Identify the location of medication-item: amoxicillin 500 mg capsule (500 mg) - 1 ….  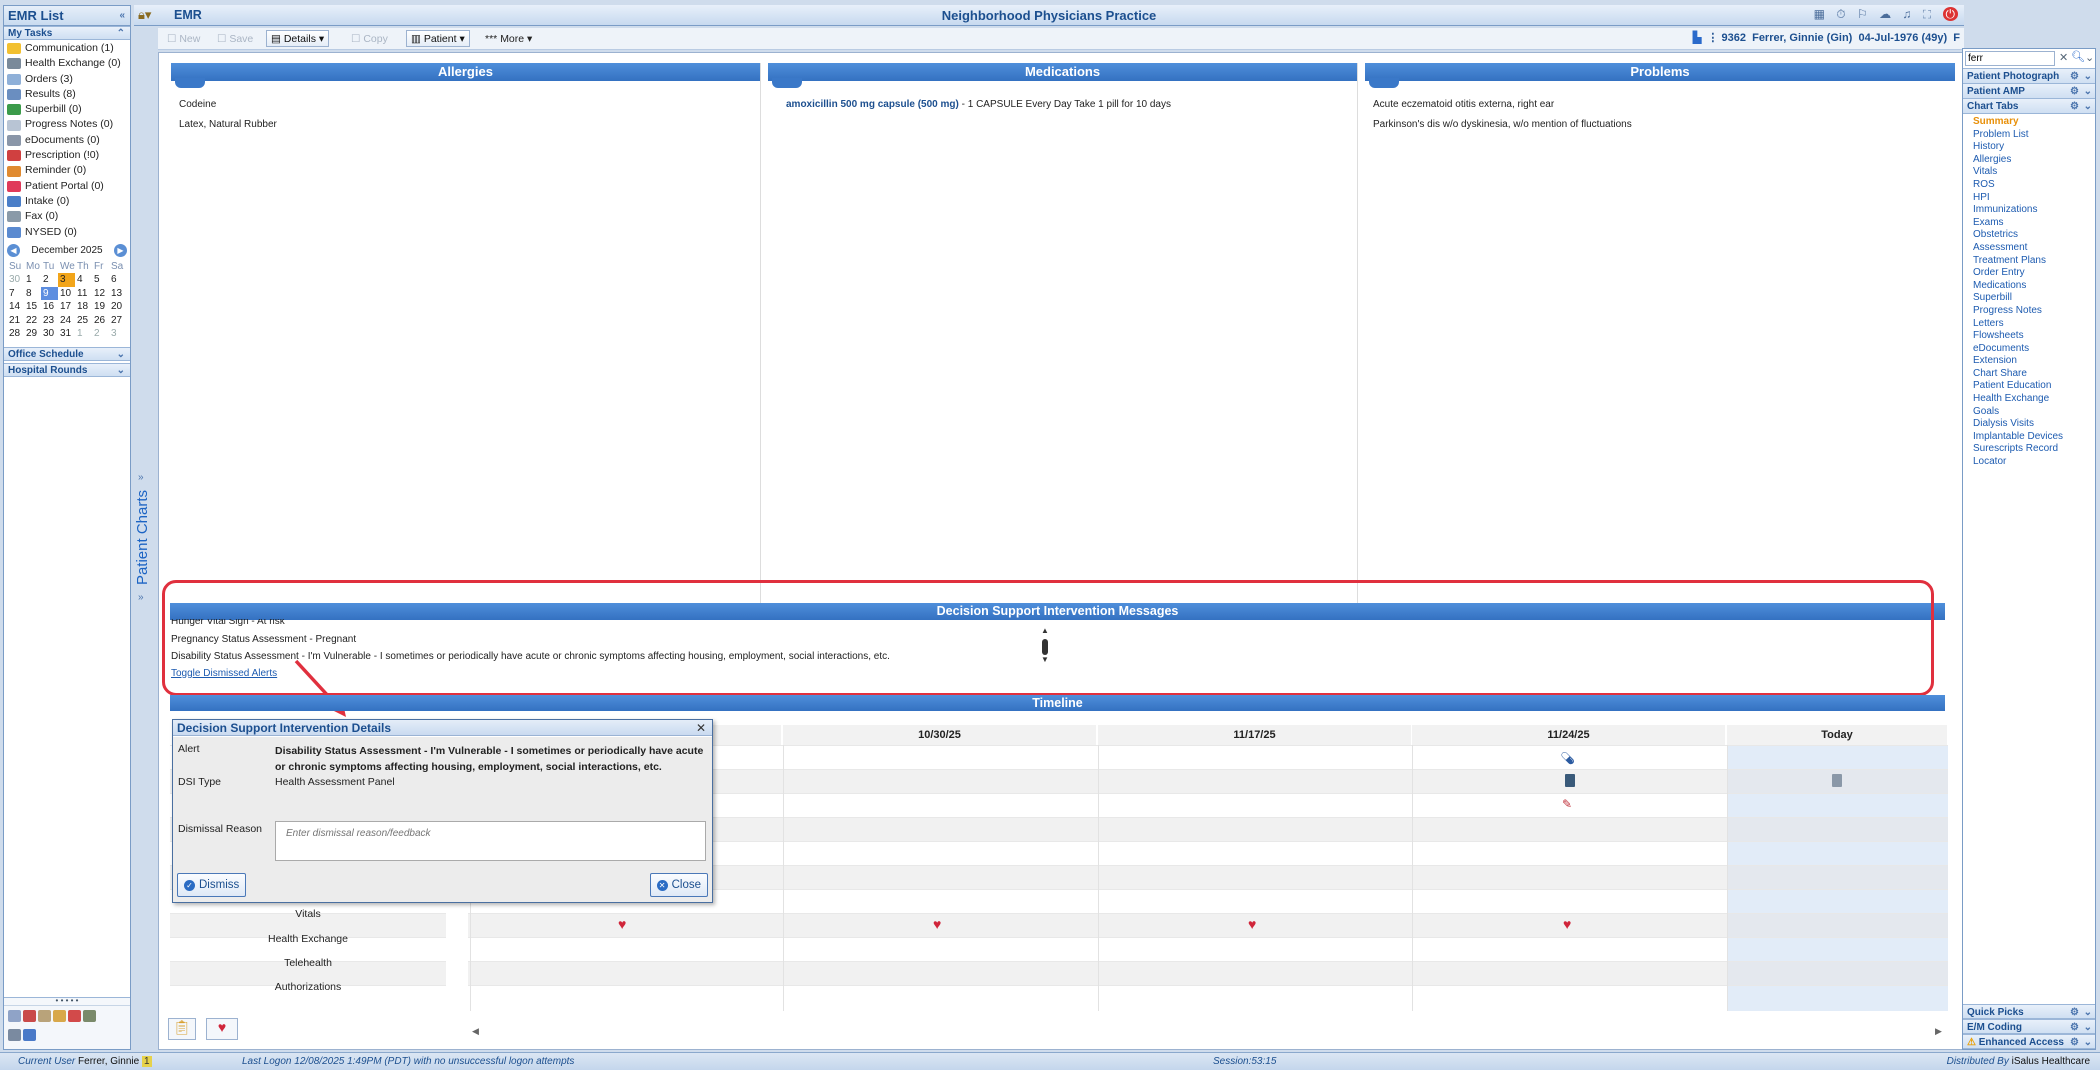
(1062, 104).